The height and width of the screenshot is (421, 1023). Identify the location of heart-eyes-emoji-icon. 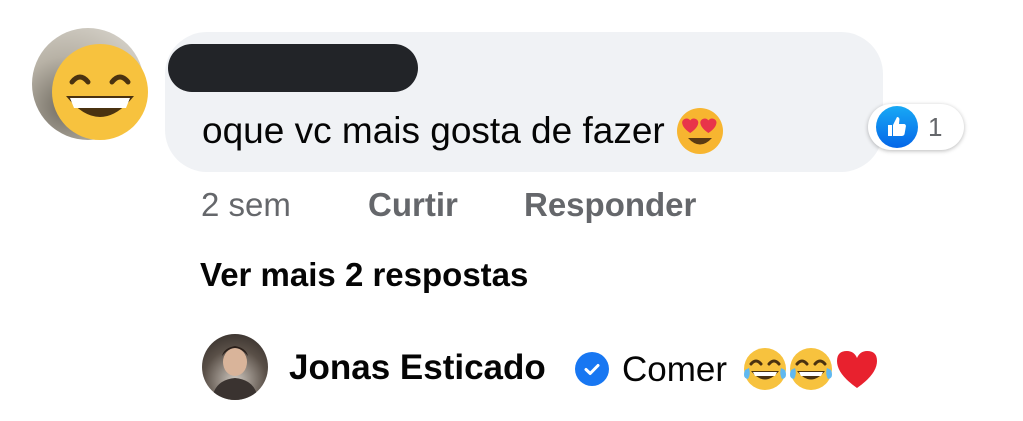
(699, 131).